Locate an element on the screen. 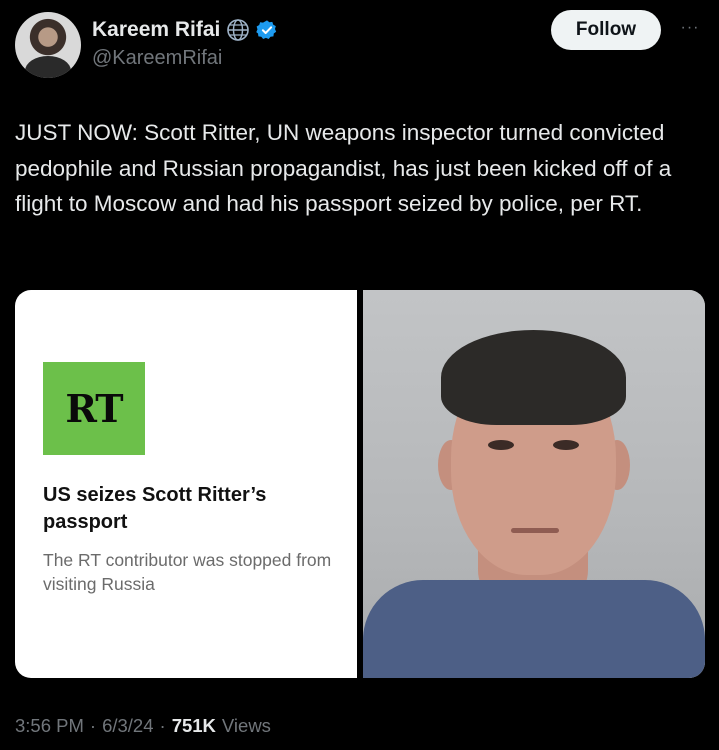 The image size is (719, 750). verified-badge-icon is located at coordinates (266, 29).